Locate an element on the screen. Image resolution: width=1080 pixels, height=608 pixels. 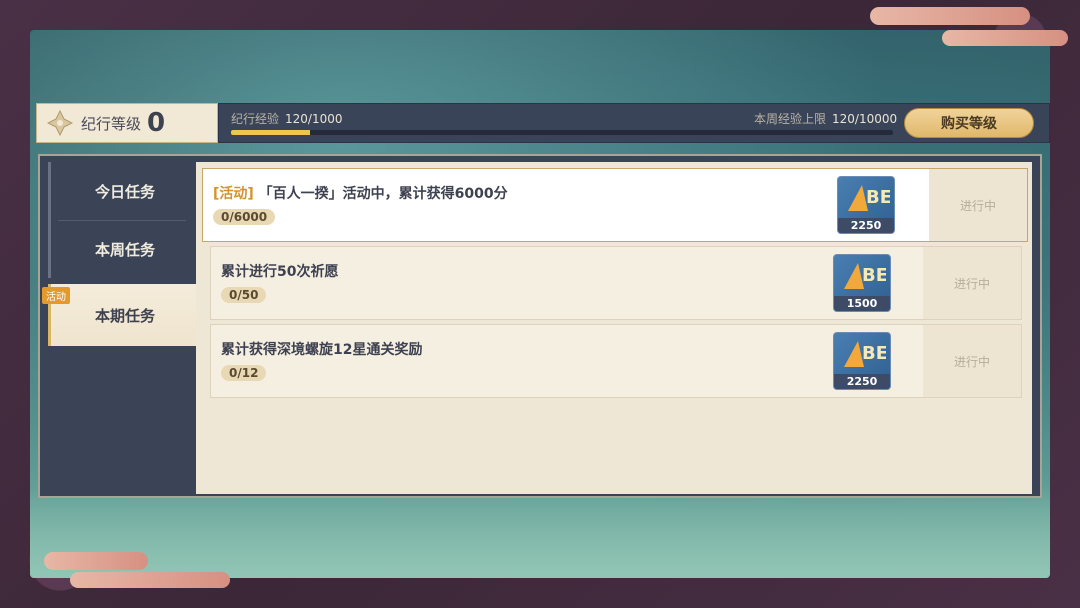
event-badge: 活动 is located at coordinates (56, 295).